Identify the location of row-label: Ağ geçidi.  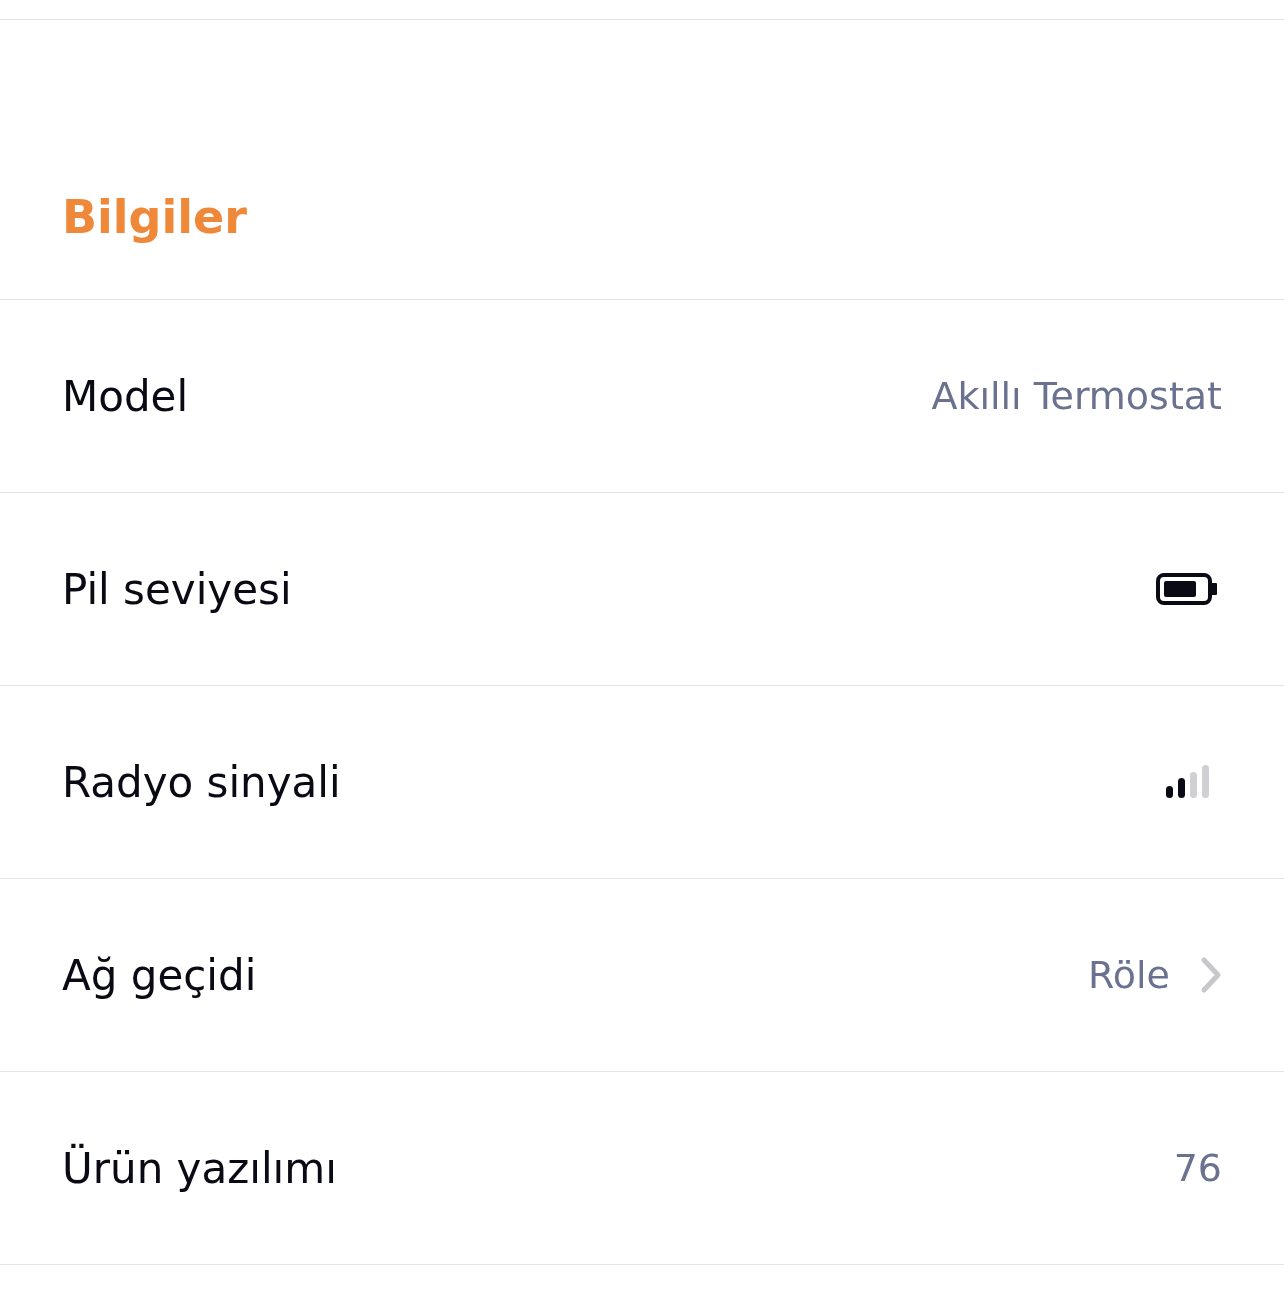
(159, 975).